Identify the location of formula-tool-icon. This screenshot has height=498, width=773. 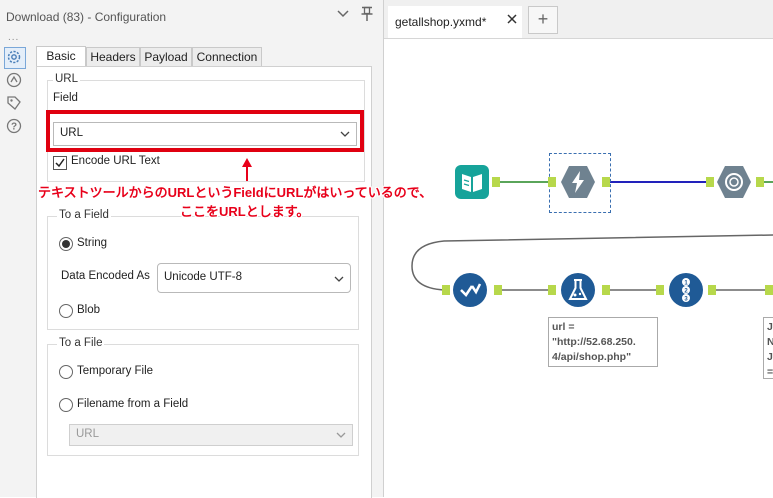
(578, 290).